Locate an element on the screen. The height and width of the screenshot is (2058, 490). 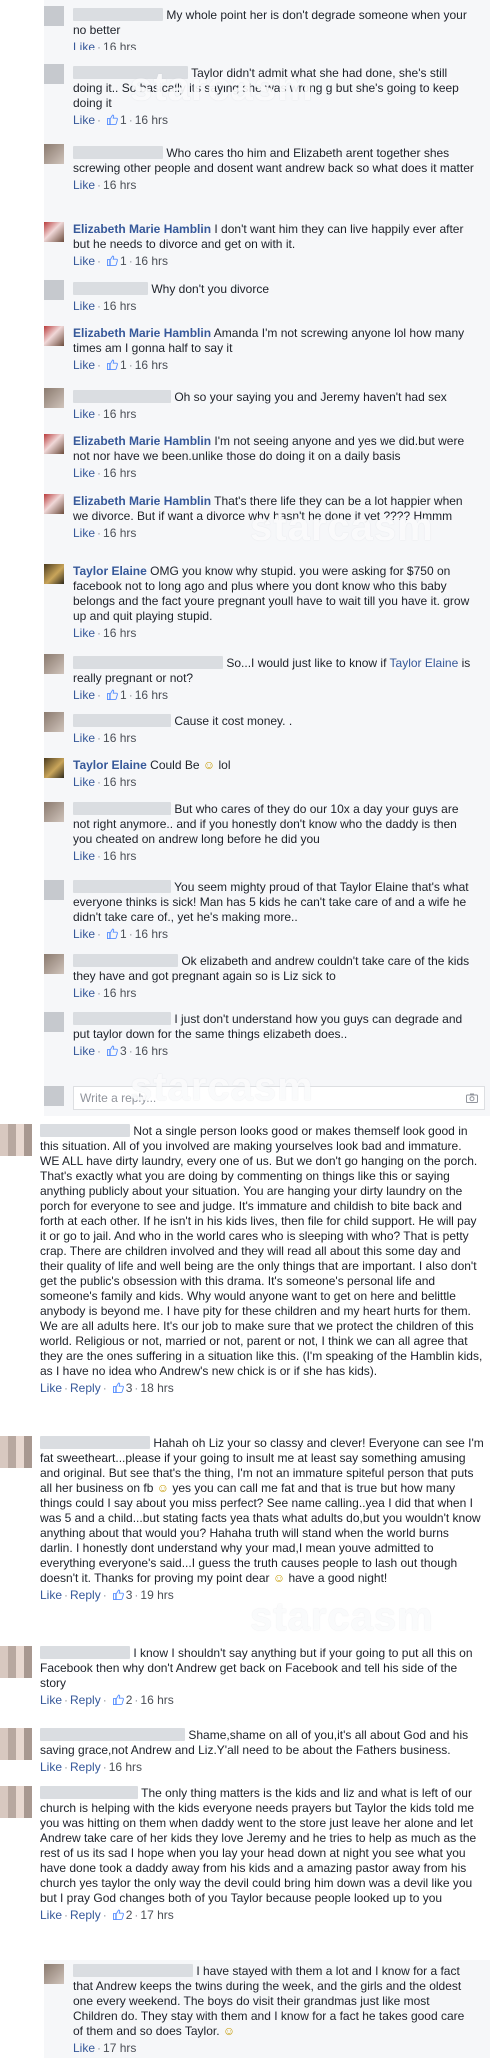
timestamp: 19 hrs is located at coordinates (156, 1595).